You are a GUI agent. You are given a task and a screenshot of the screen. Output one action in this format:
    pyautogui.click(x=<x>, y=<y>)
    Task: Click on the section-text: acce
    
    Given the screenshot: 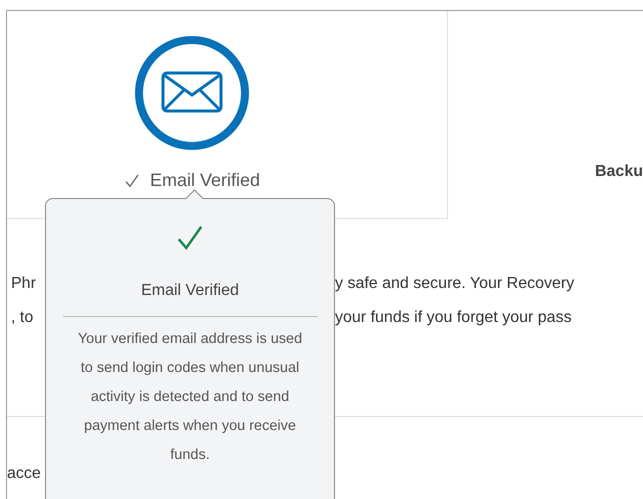 What is the action you would take?
    pyautogui.click(x=24, y=473)
    